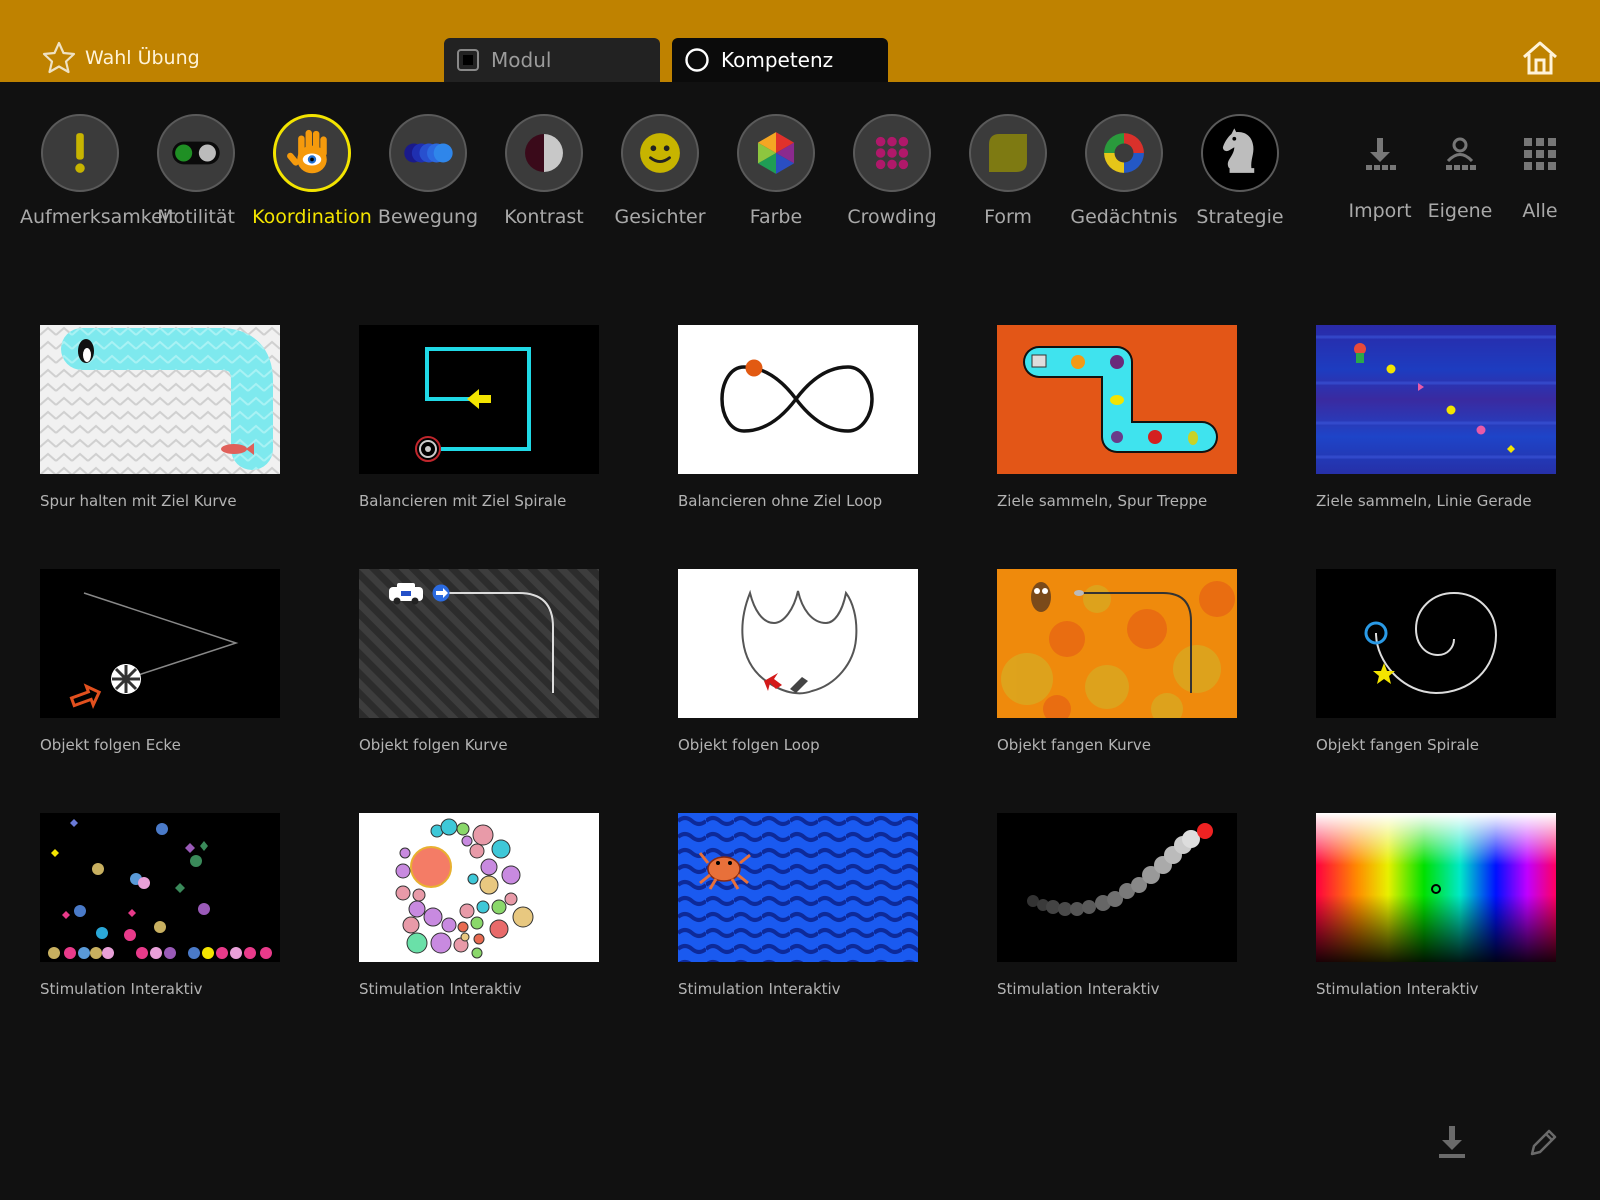  What do you see at coordinates (312, 217) in the screenshot?
I see `category-label: Koordination` at bounding box center [312, 217].